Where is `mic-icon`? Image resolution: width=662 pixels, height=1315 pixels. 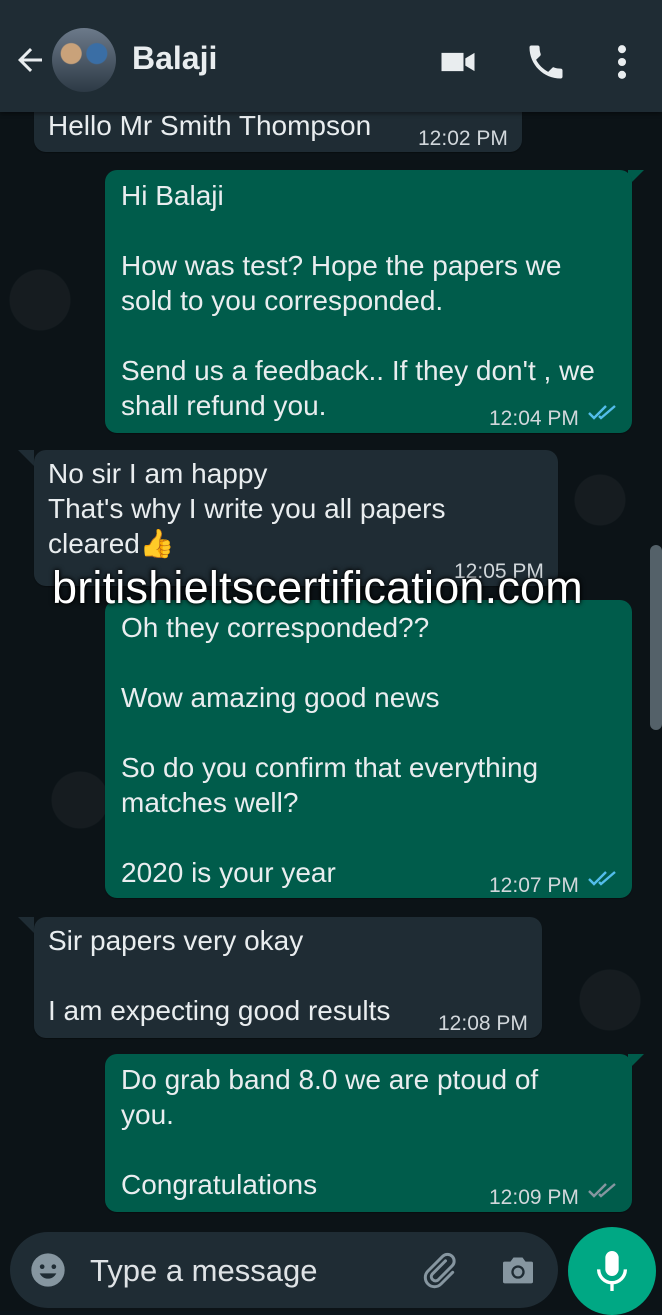 mic-icon is located at coordinates (612, 1271).